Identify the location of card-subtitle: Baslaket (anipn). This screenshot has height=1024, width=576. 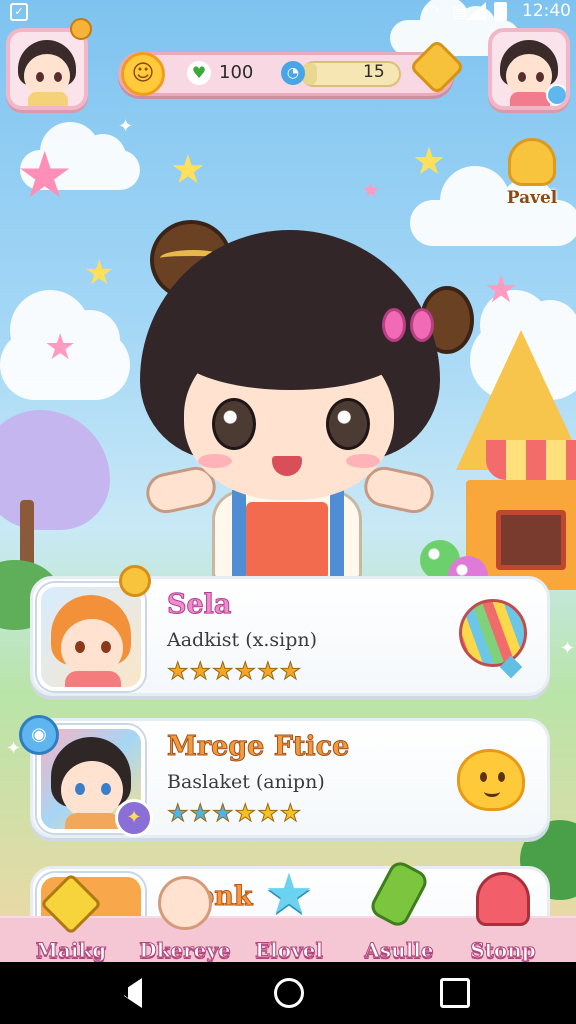
(246, 782).